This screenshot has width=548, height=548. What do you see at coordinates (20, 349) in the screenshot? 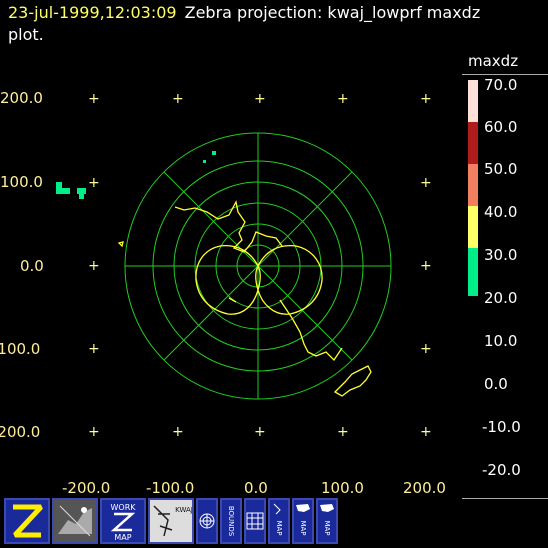
I see `y-axis-label: -100.0` at bounding box center [20, 349].